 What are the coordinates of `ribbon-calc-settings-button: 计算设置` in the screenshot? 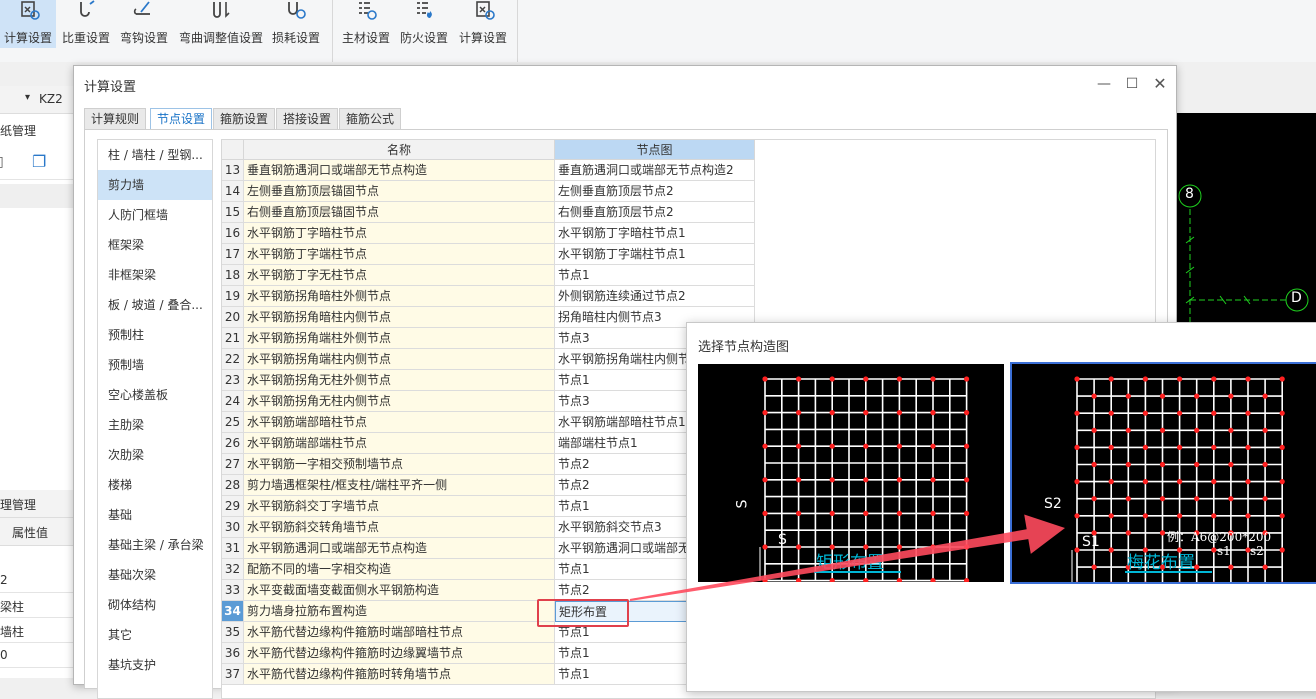 It's located at (28, 24).